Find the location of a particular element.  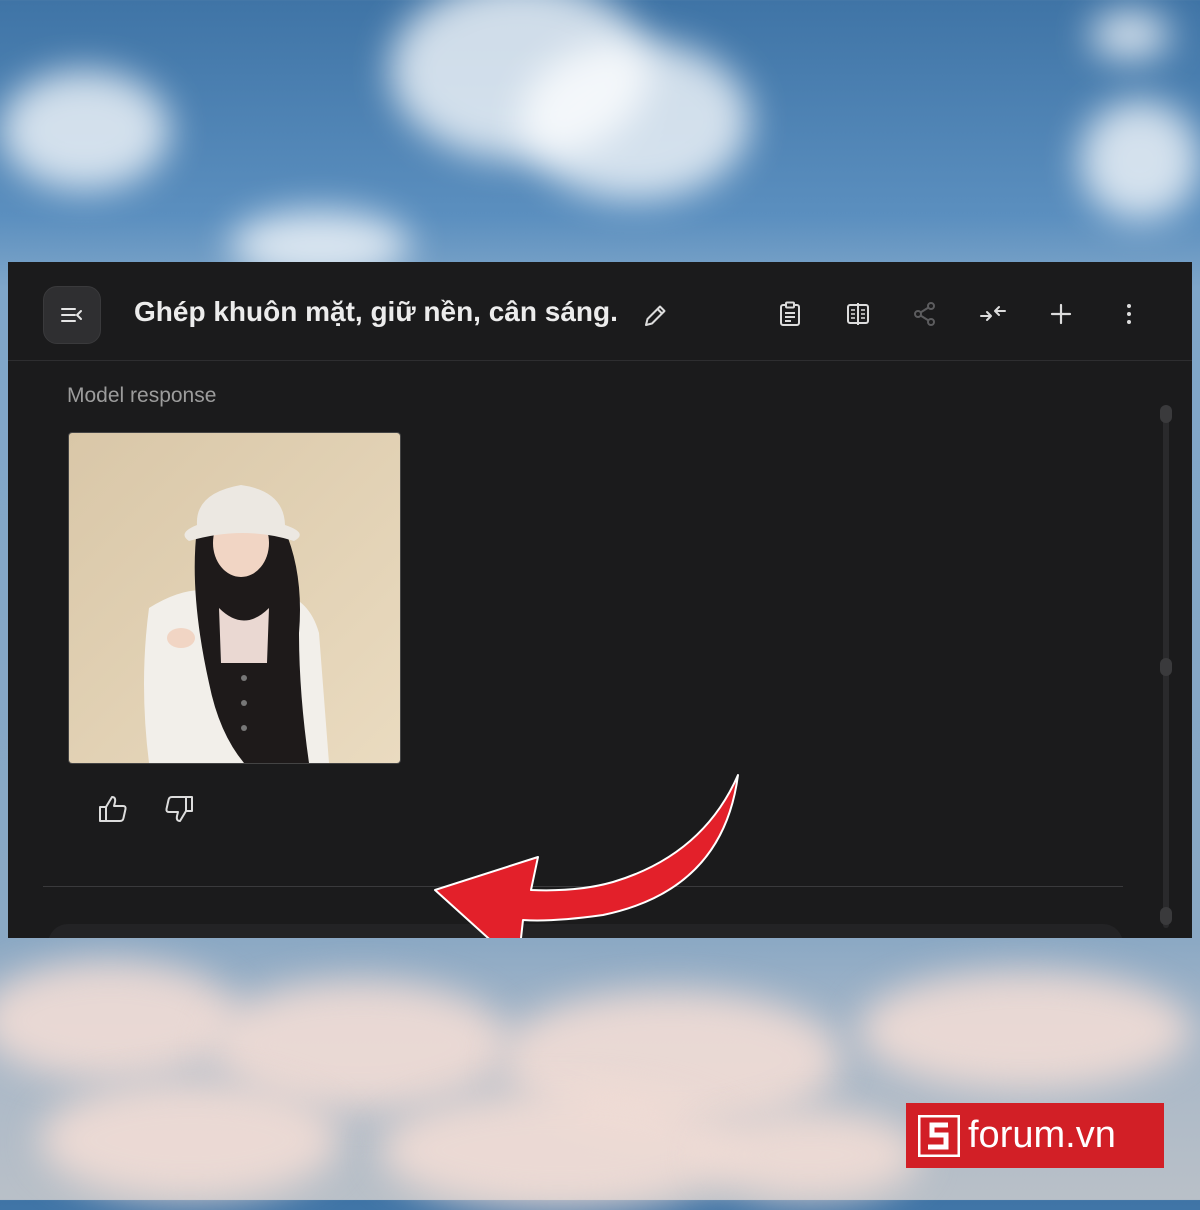

share-icon is located at coordinates (924, 314).